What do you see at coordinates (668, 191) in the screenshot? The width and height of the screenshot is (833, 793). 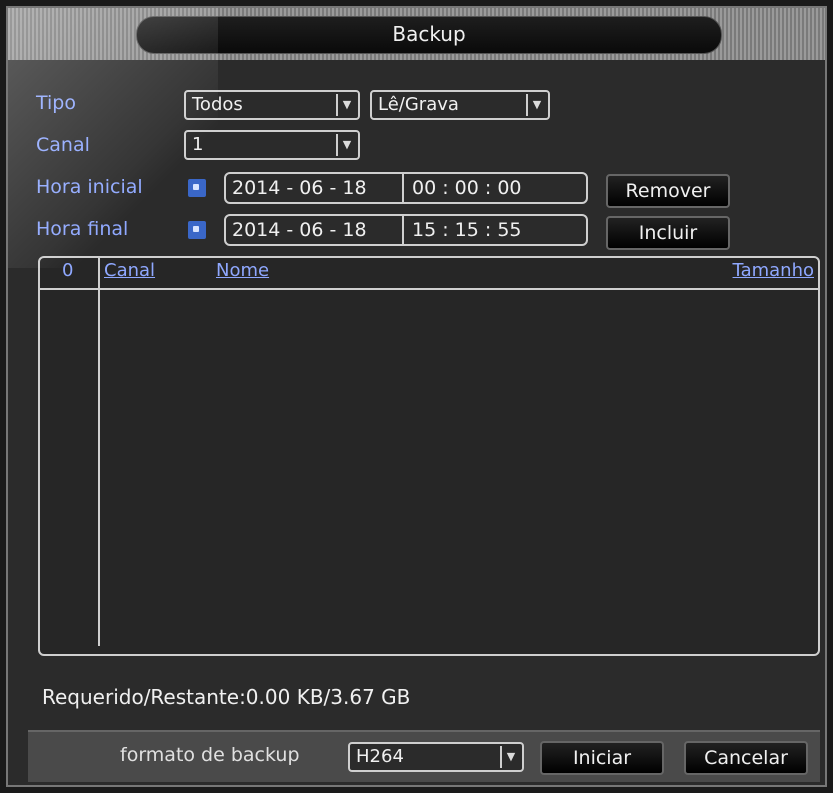 I see `remover-button: Remover` at bounding box center [668, 191].